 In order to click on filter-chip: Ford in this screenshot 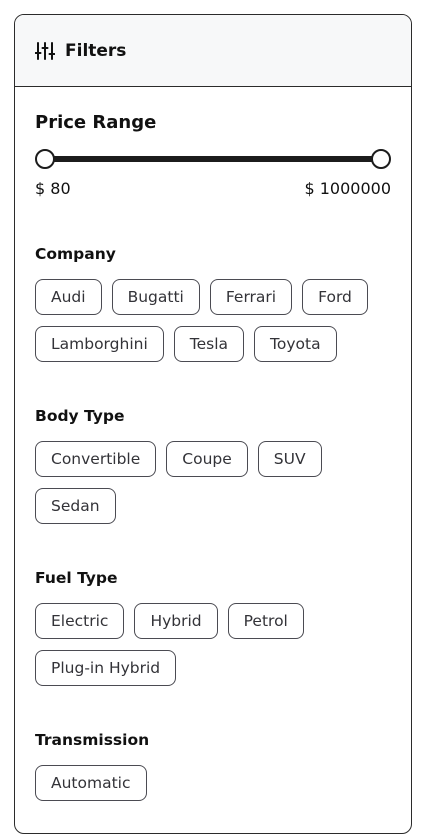, I will do `click(335, 297)`.